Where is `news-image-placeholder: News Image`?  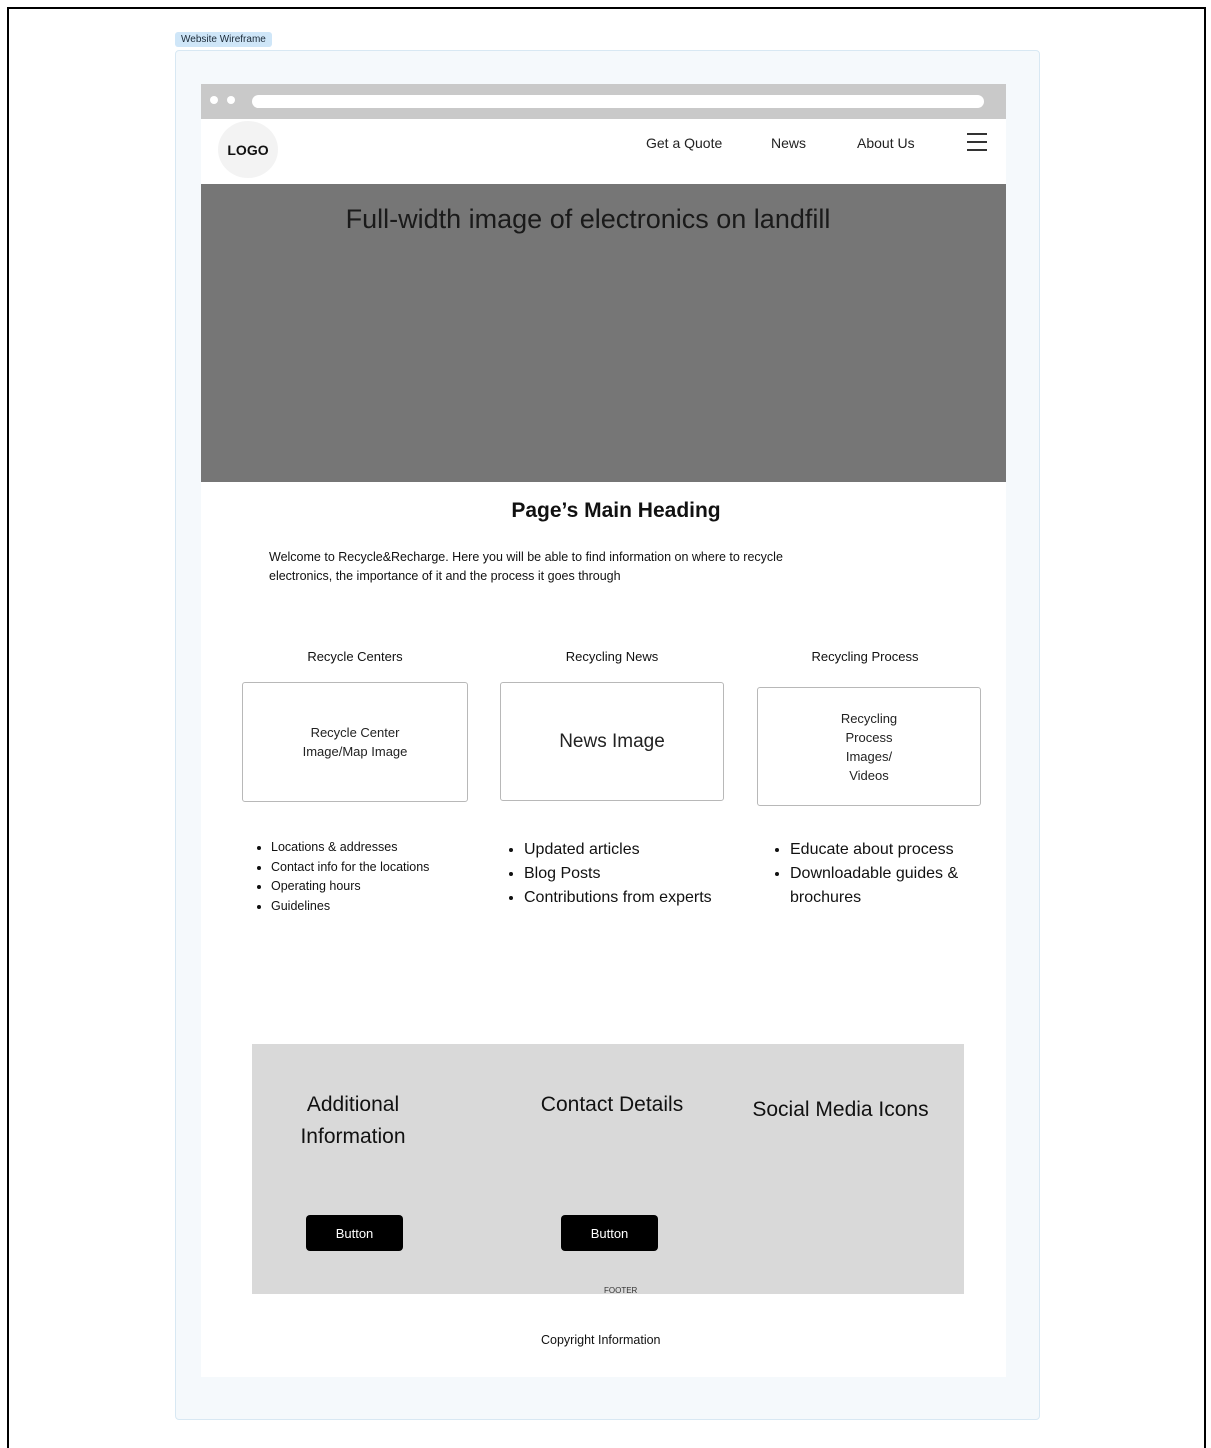 news-image-placeholder: News Image is located at coordinates (612, 741).